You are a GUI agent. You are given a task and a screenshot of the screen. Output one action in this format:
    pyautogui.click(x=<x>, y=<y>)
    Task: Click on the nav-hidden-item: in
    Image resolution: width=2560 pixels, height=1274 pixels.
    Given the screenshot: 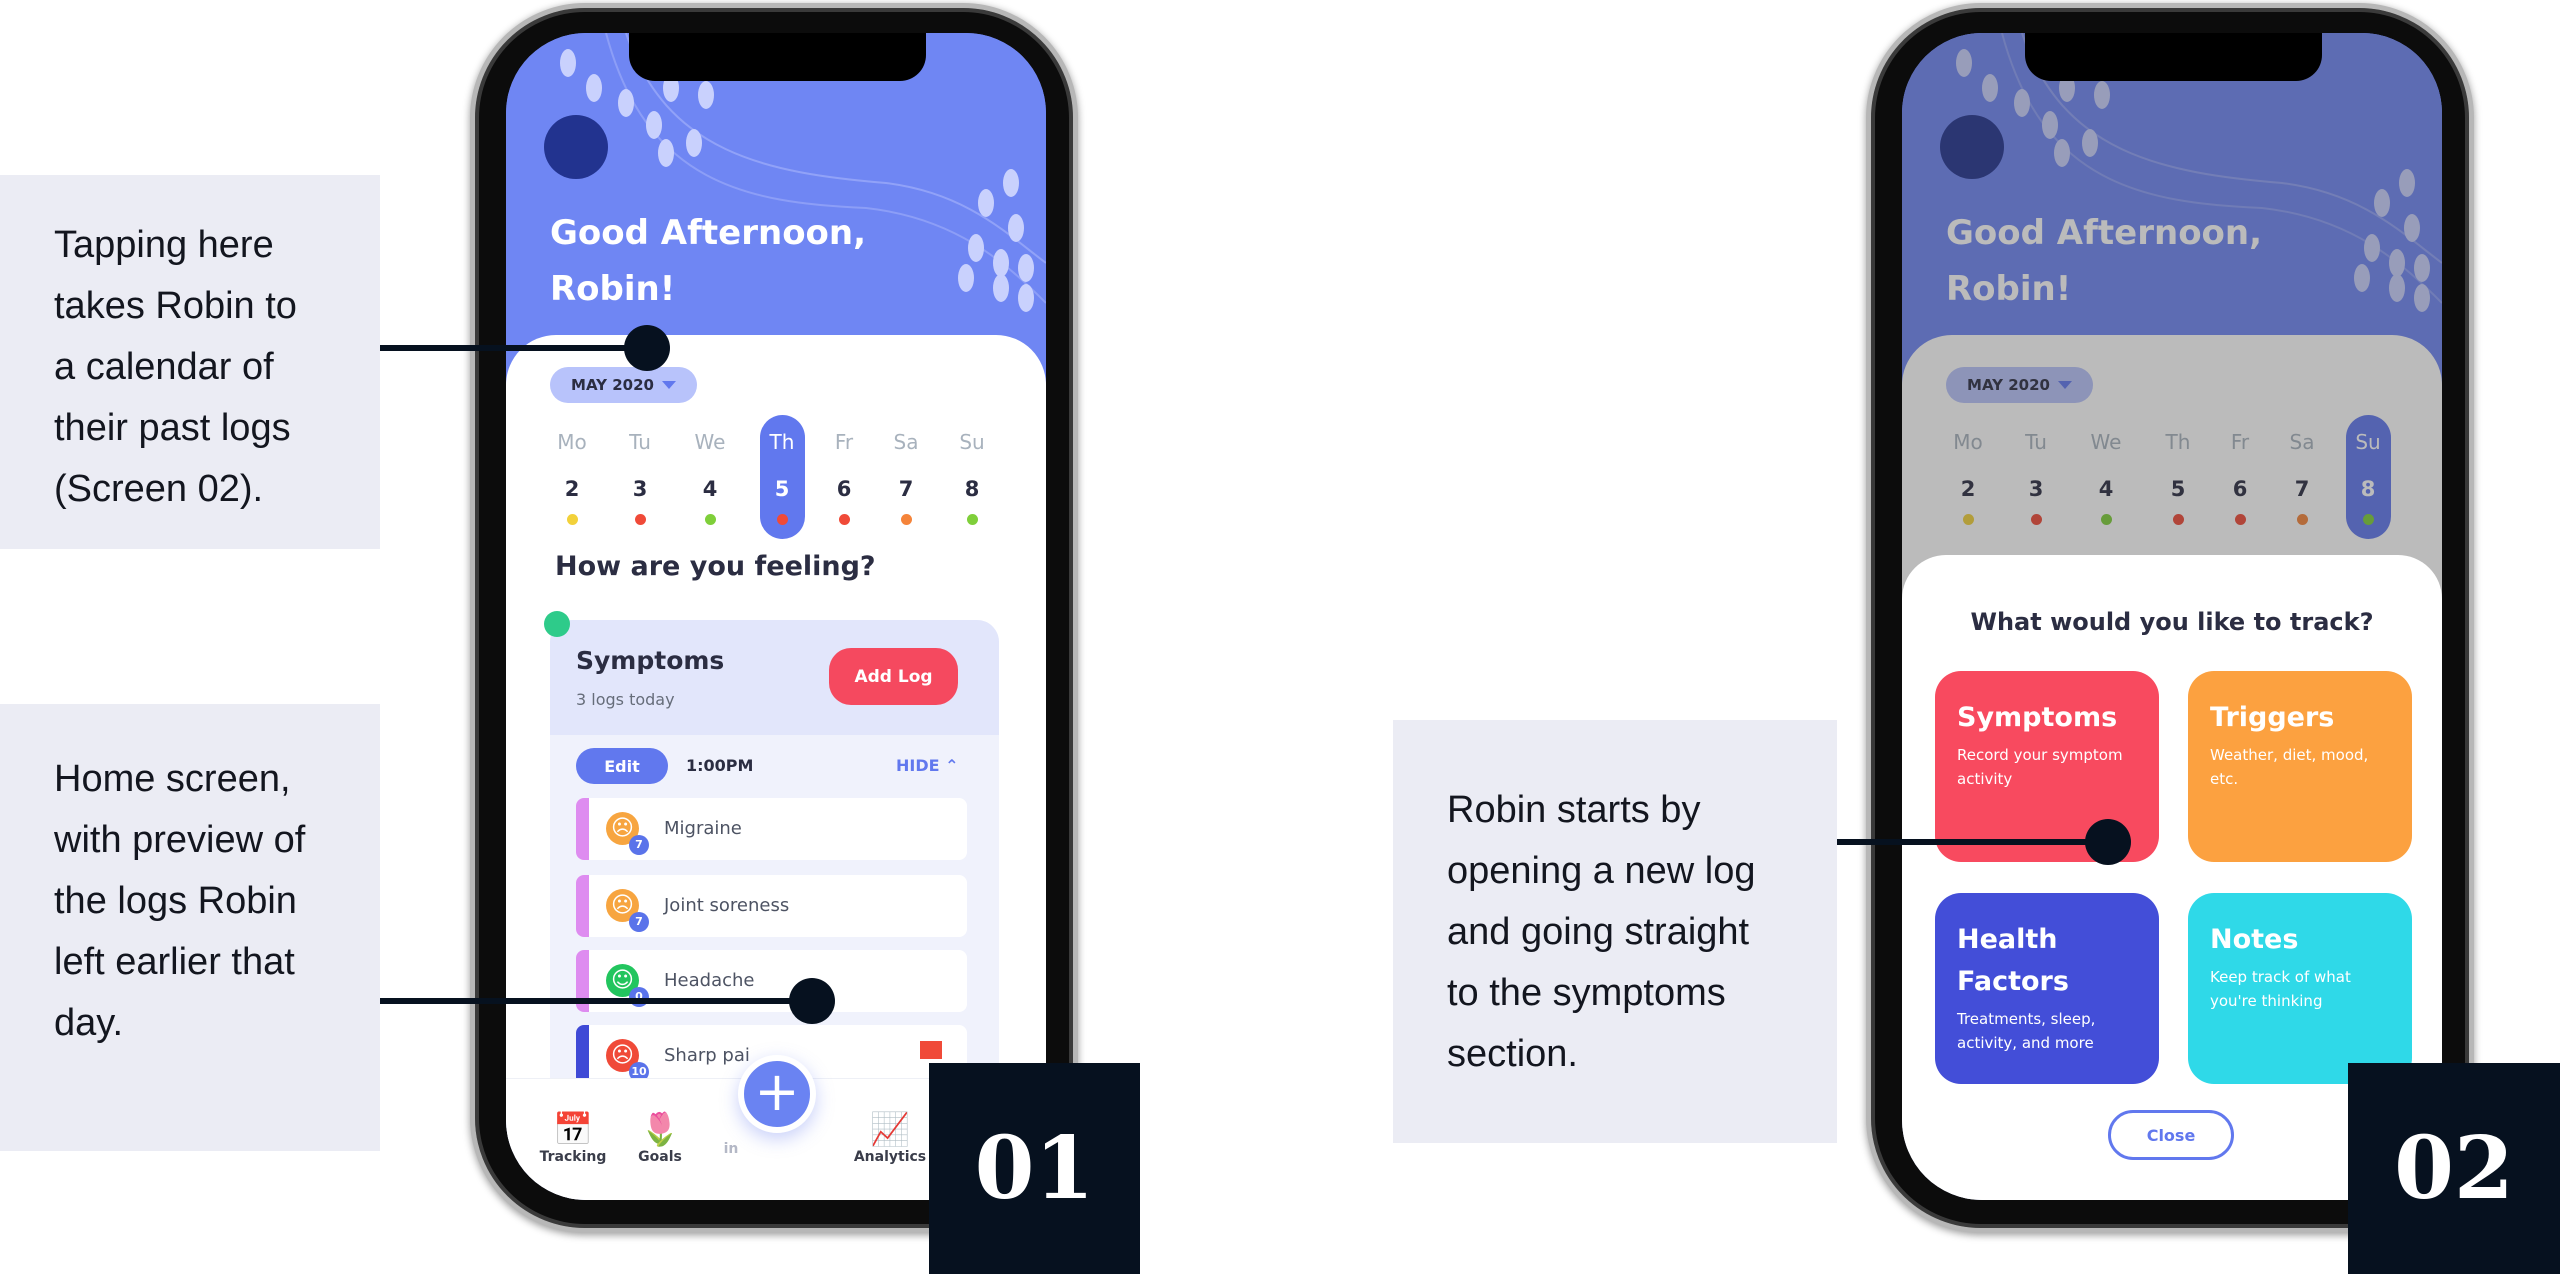 What is the action you would take?
    pyautogui.click(x=731, y=1149)
    